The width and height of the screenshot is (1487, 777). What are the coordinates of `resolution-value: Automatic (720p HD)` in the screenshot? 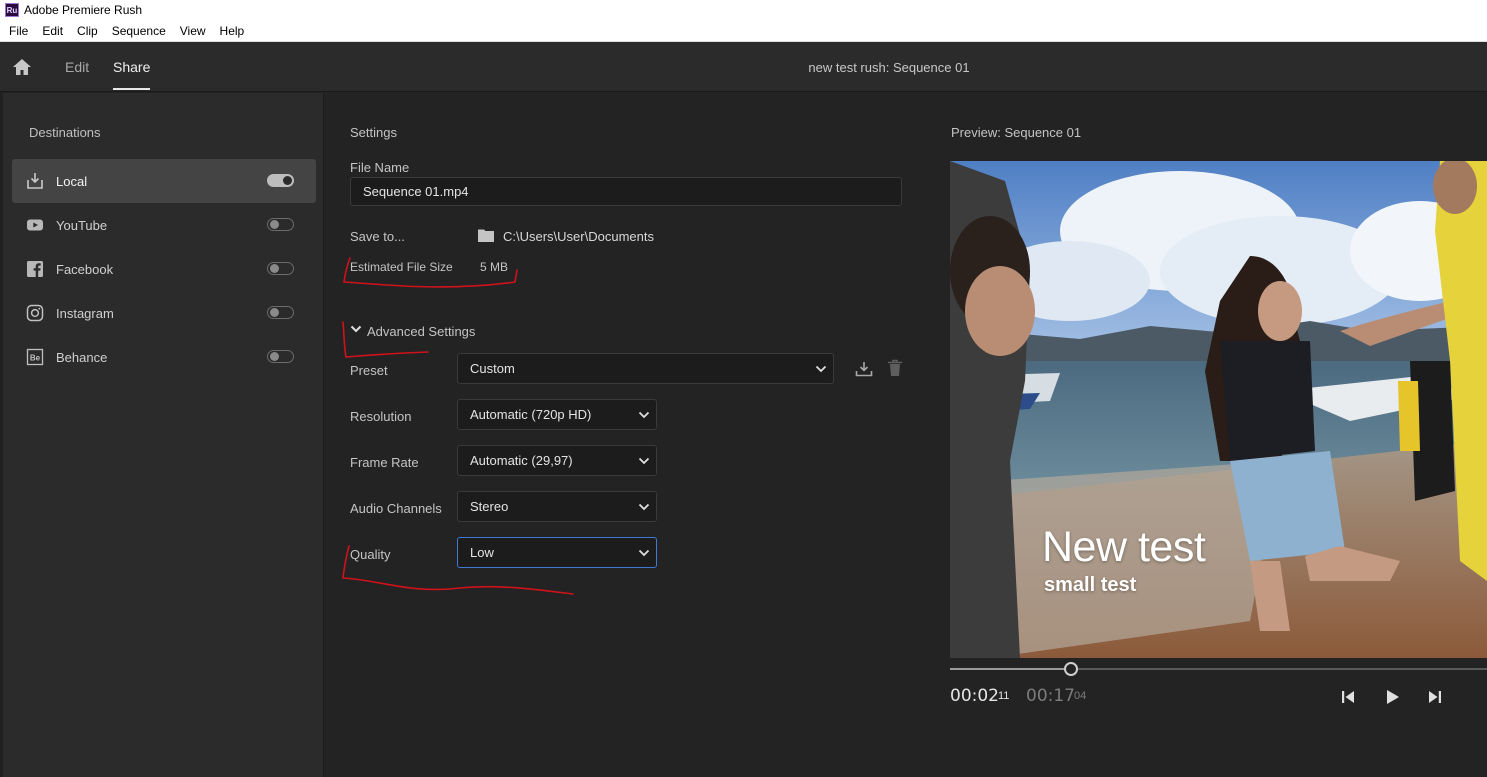 It's located at (531, 414).